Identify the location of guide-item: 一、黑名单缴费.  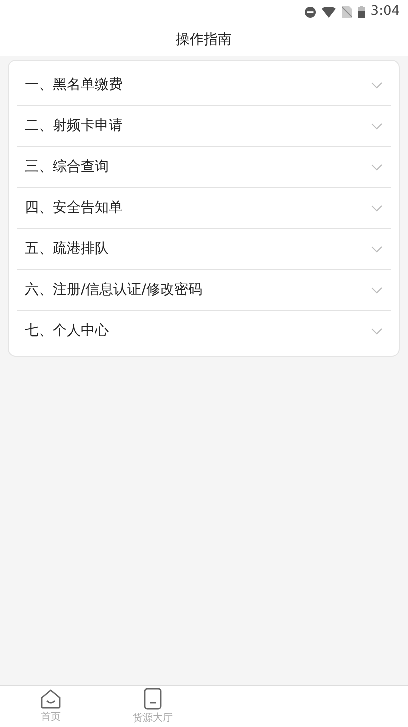
(204, 85).